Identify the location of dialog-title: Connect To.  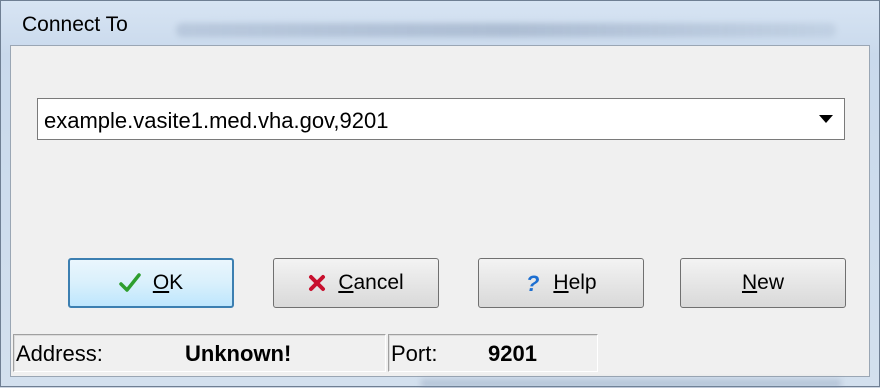
(75, 24).